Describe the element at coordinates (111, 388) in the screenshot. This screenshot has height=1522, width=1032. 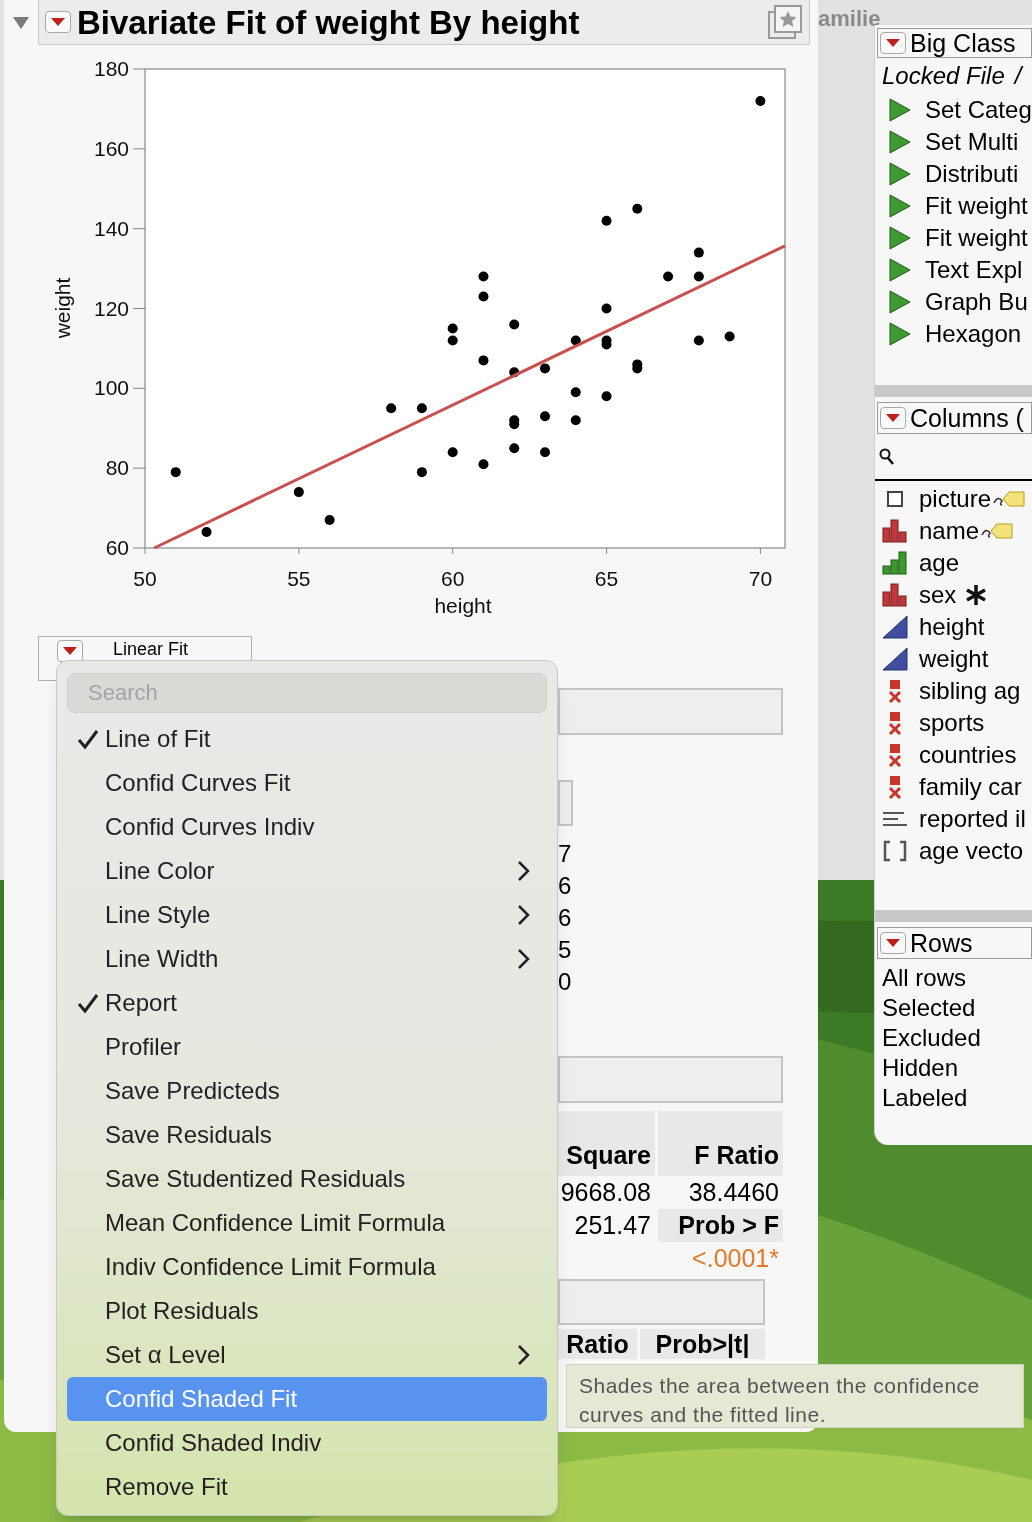
I see `y-tick-label: 100` at that location.